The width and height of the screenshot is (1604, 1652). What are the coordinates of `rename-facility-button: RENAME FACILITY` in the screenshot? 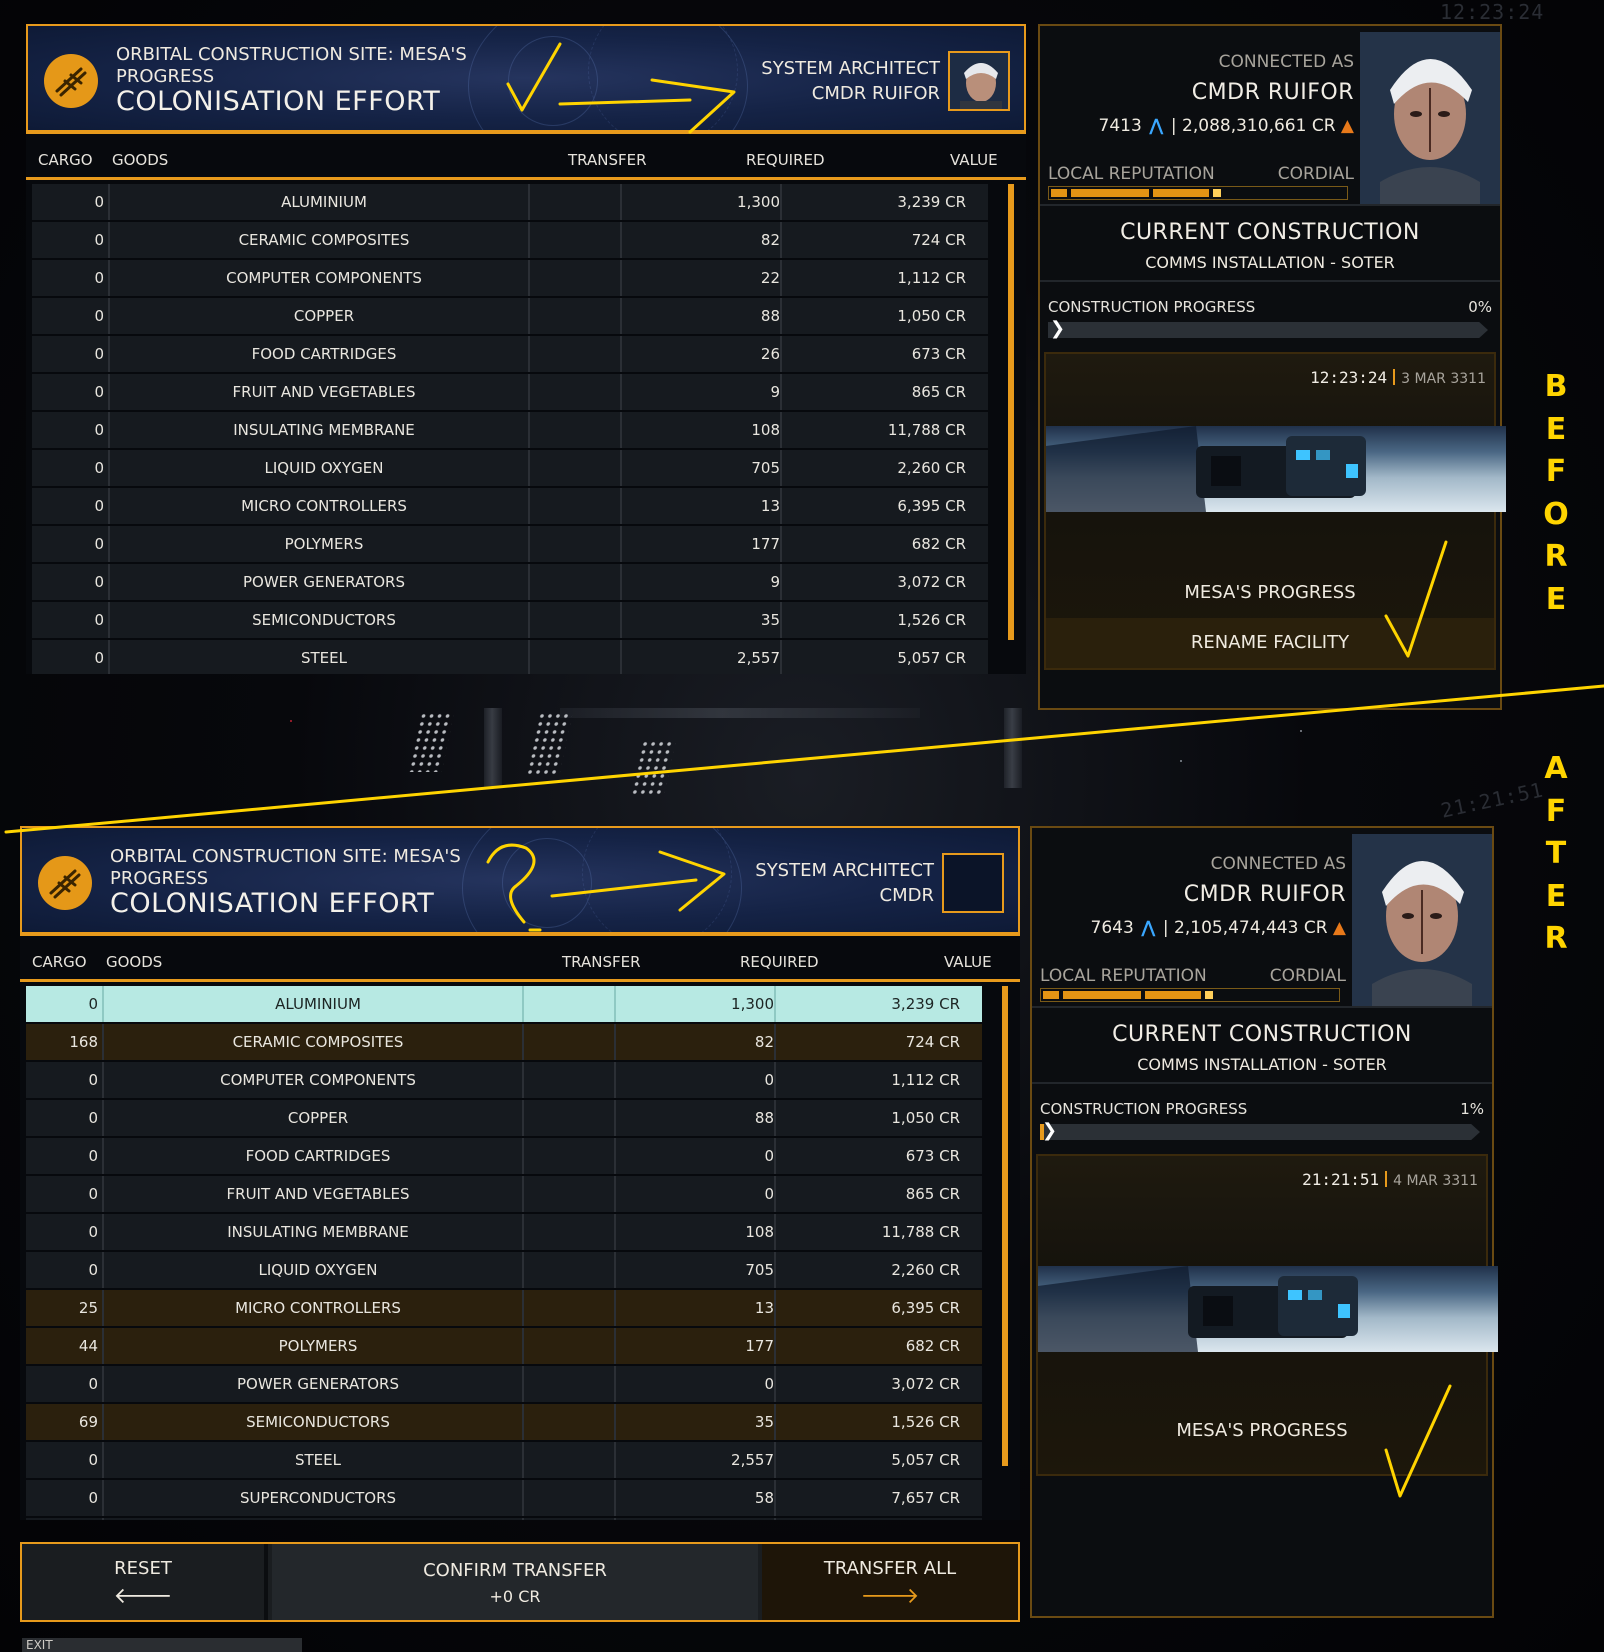 It's located at (1270, 643).